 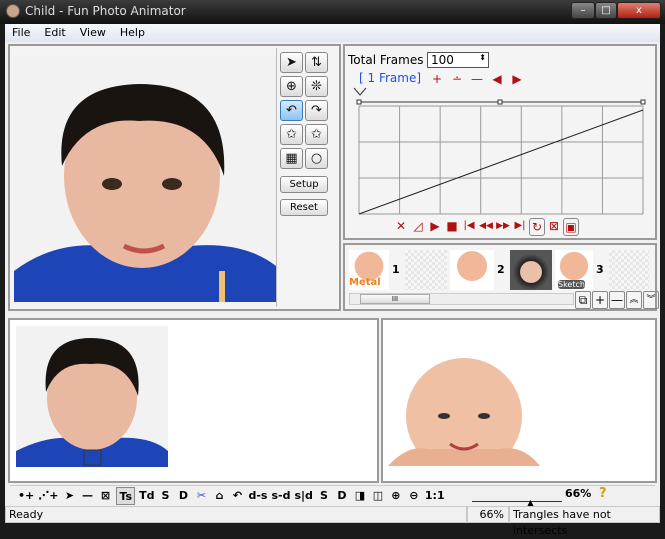 What do you see at coordinates (316, 86) in the screenshot?
I see `scale-target-icon: ❊` at bounding box center [316, 86].